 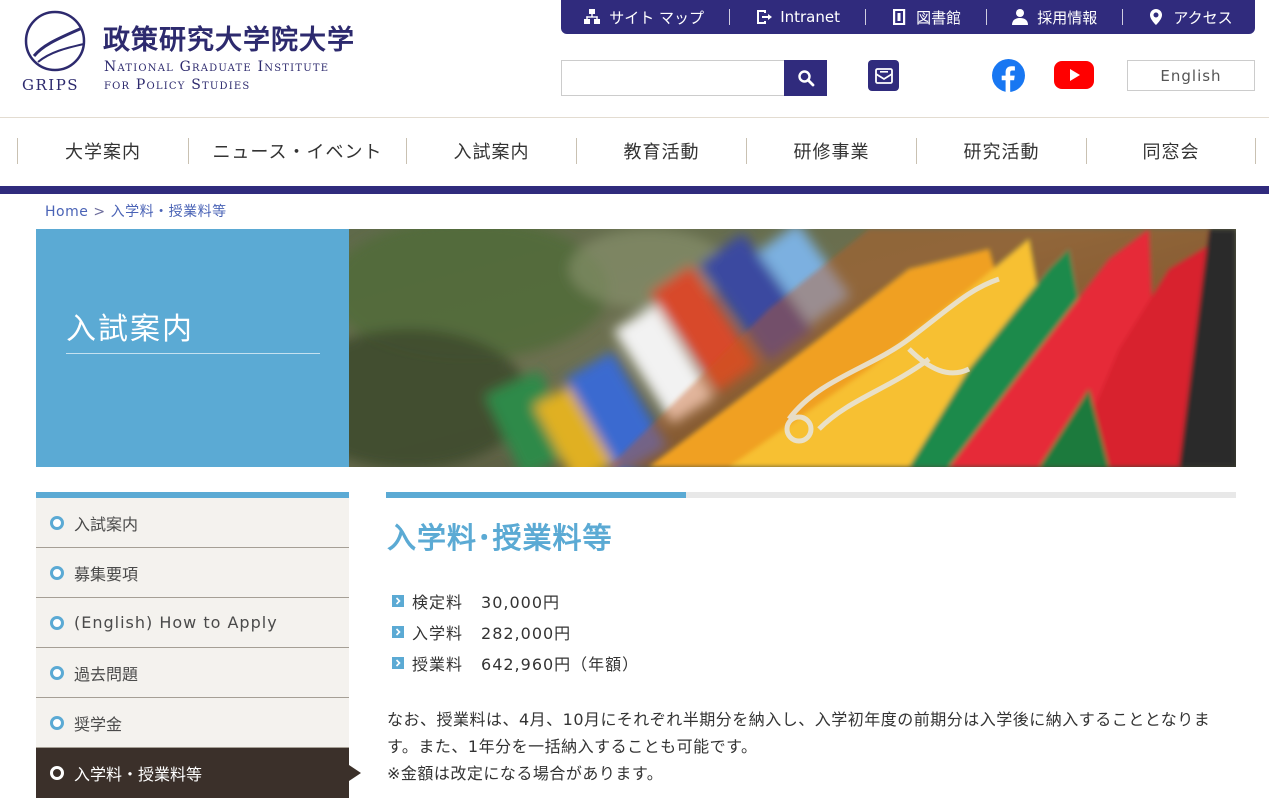 I want to click on fee-name: 検定料, so click(x=438, y=602).